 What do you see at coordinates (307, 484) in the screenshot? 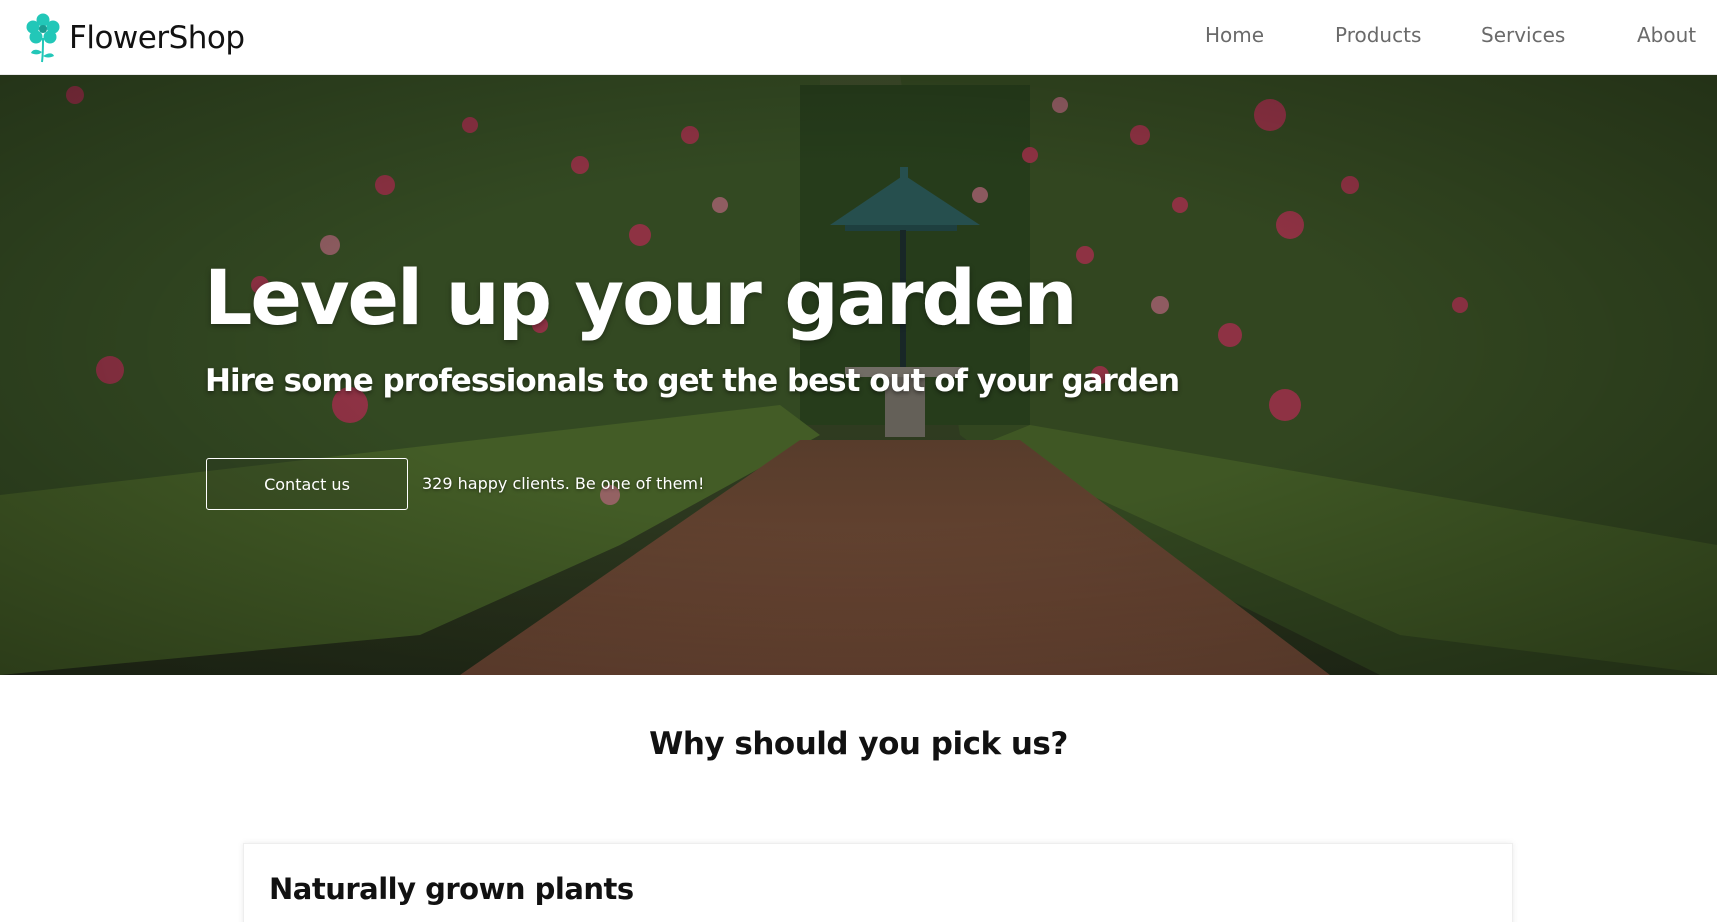
I see `contact-us-button: Contact us` at bounding box center [307, 484].